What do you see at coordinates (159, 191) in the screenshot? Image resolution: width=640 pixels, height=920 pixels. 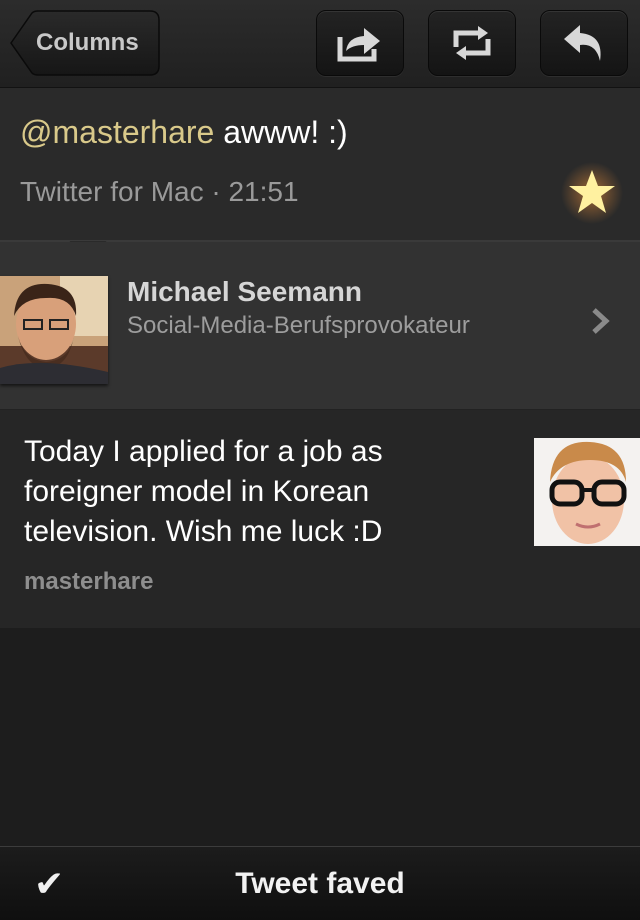 I see `tweet-source-time: Twitter for Mac · 21:51` at bounding box center [159, 191].